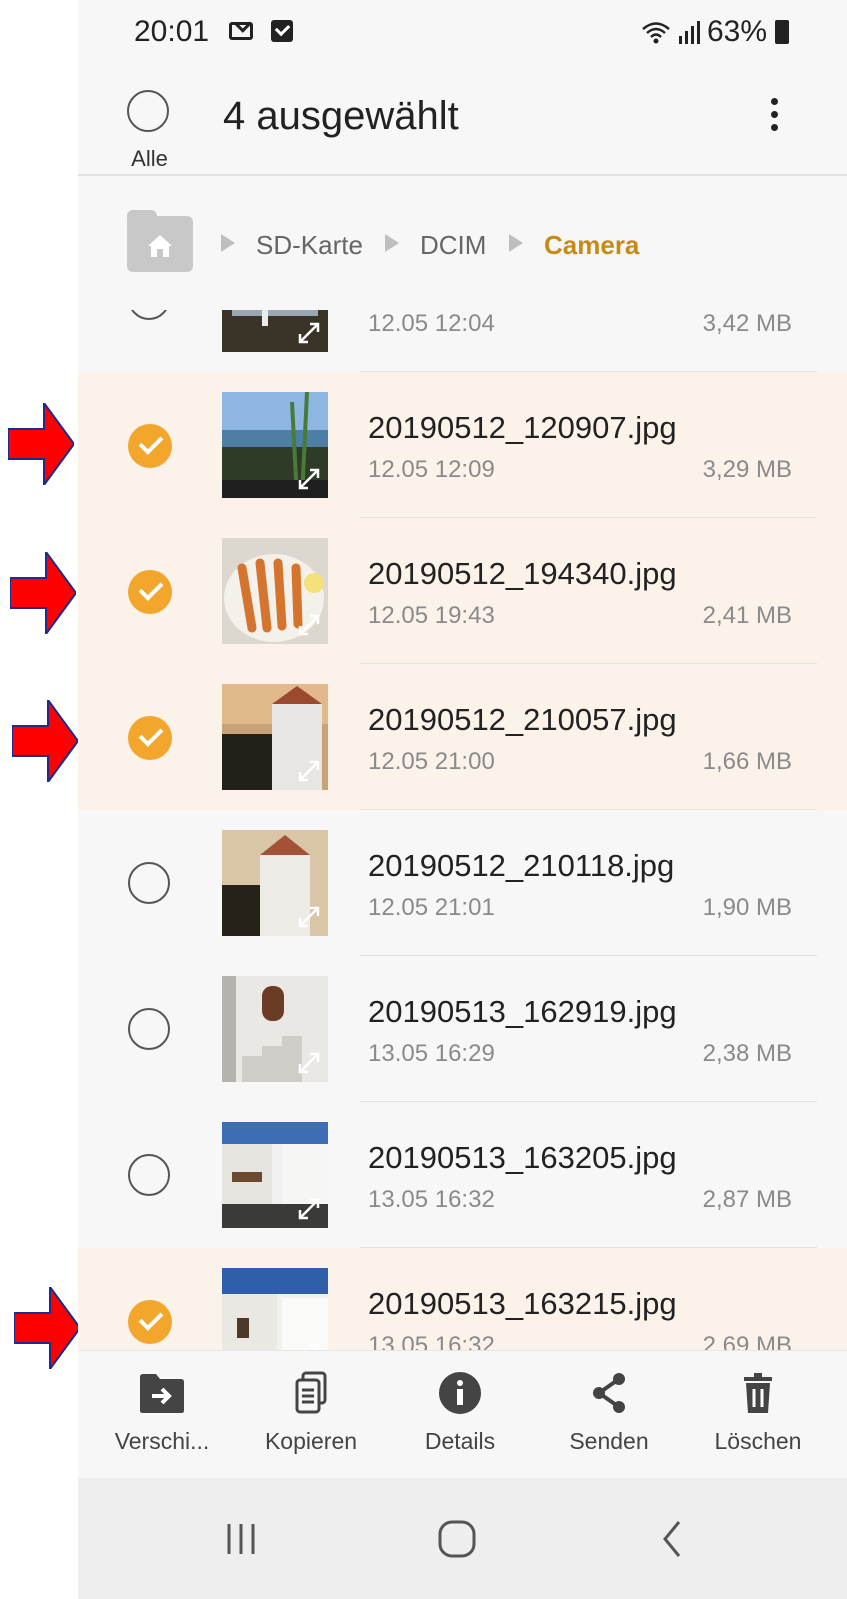 This screenshot has width=847, height=1599. I want to click on file-date: 12.05 21:00, so click(431, 761).